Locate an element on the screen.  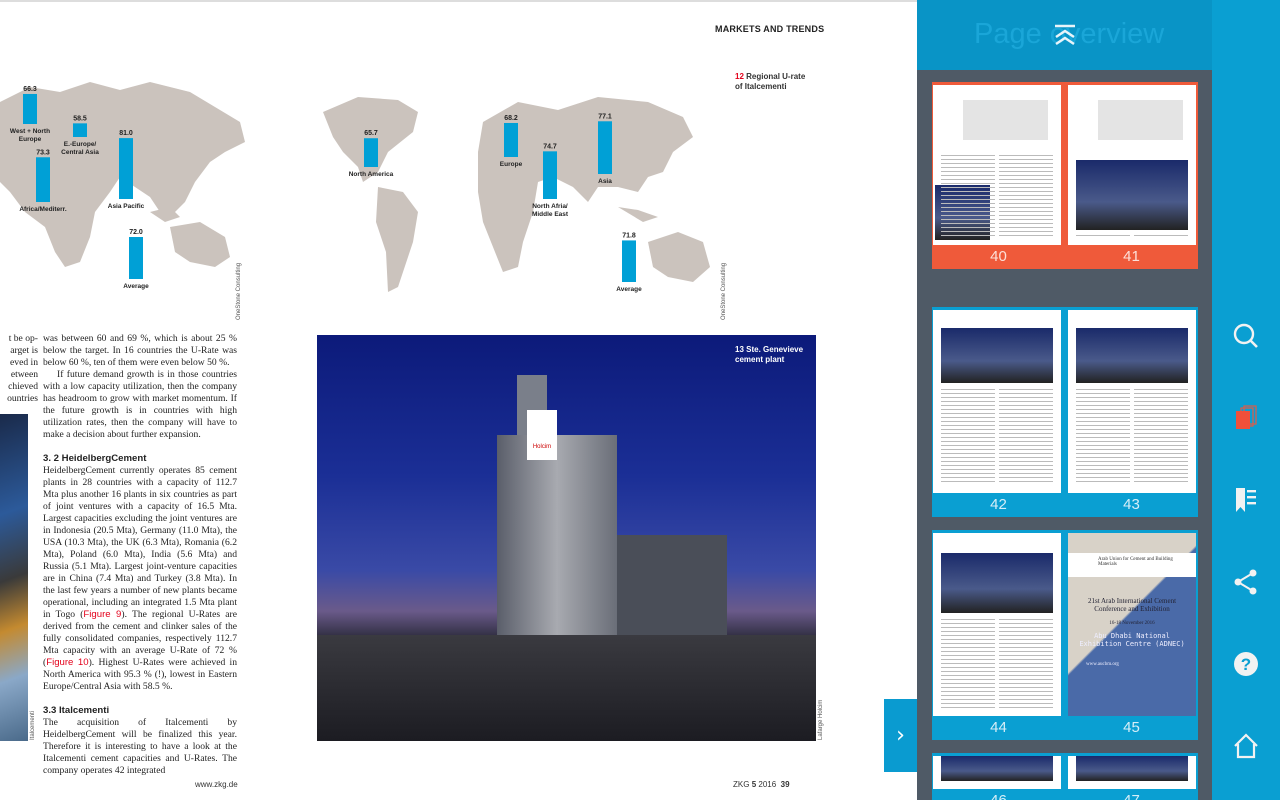
category-label: Middle East is located at coordinates (550, 214).